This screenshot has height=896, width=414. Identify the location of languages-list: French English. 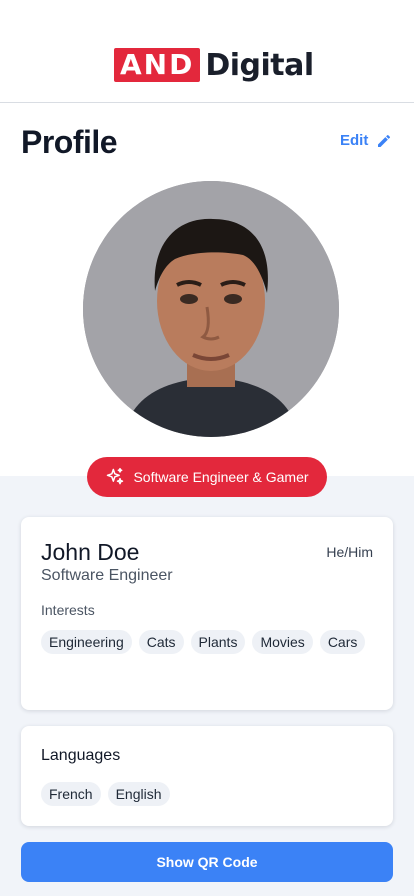
(105, 794).